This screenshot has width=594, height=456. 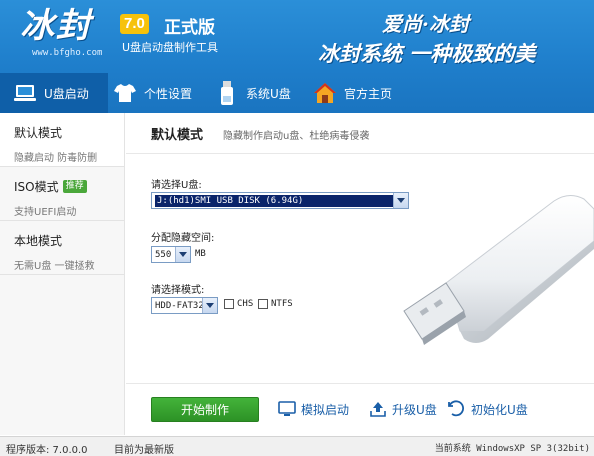 I want to click on usb-drive-icon, so click(x=227, y=93).